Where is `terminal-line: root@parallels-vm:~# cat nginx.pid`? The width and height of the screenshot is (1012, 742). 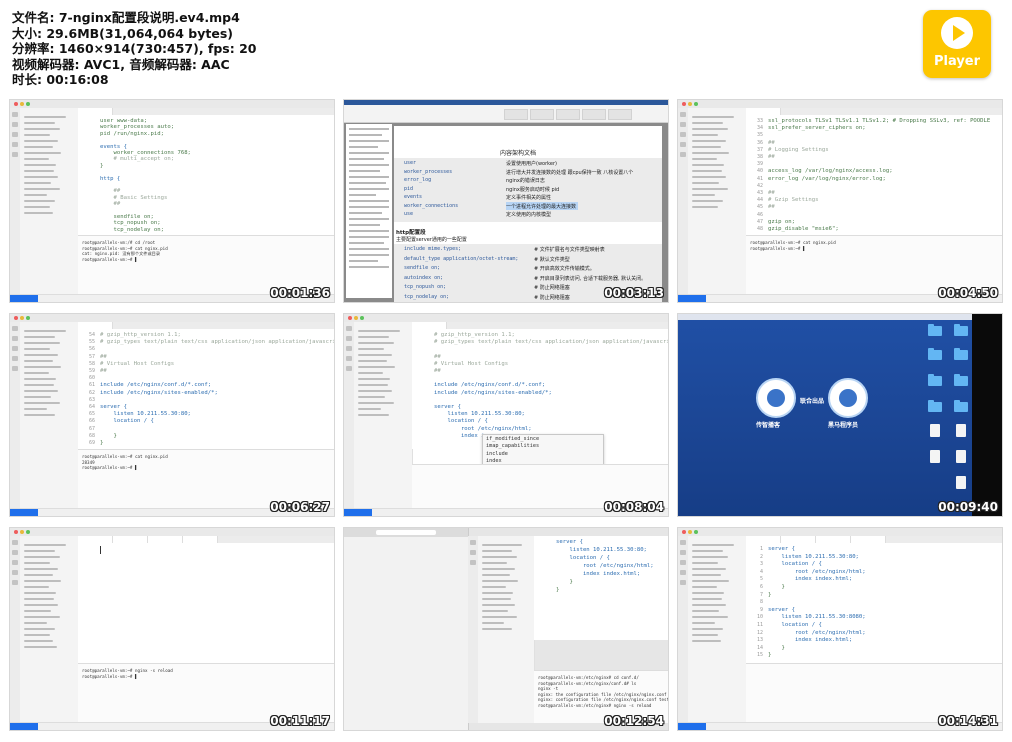 terminal-line: root@parallels-vm:~# cat nginx.pid is located at coordinates (125, 456).